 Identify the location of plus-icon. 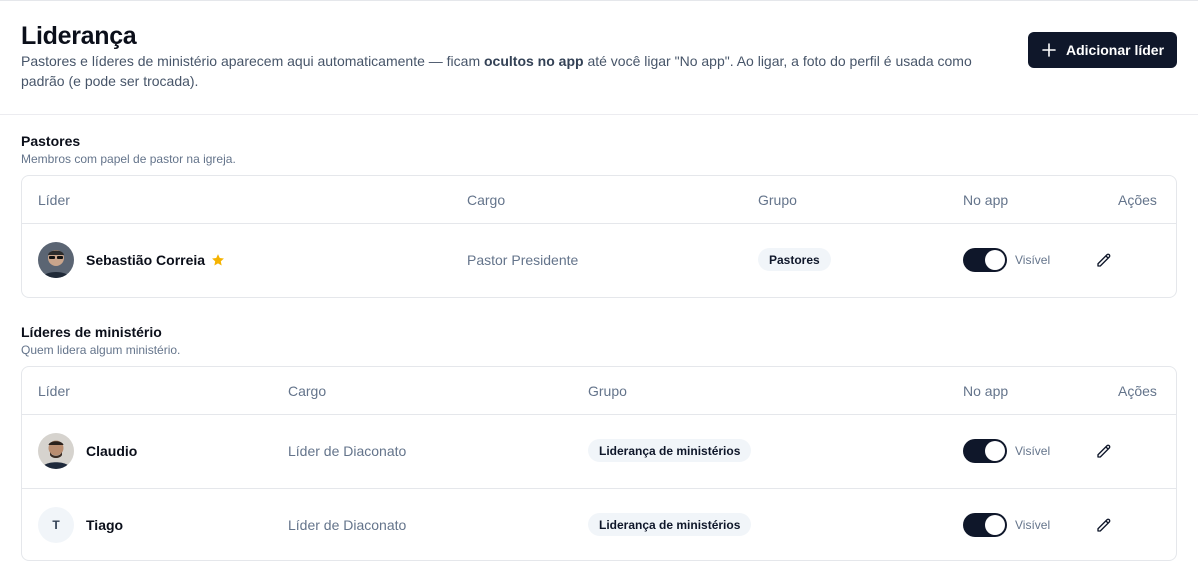
(1049, 50).